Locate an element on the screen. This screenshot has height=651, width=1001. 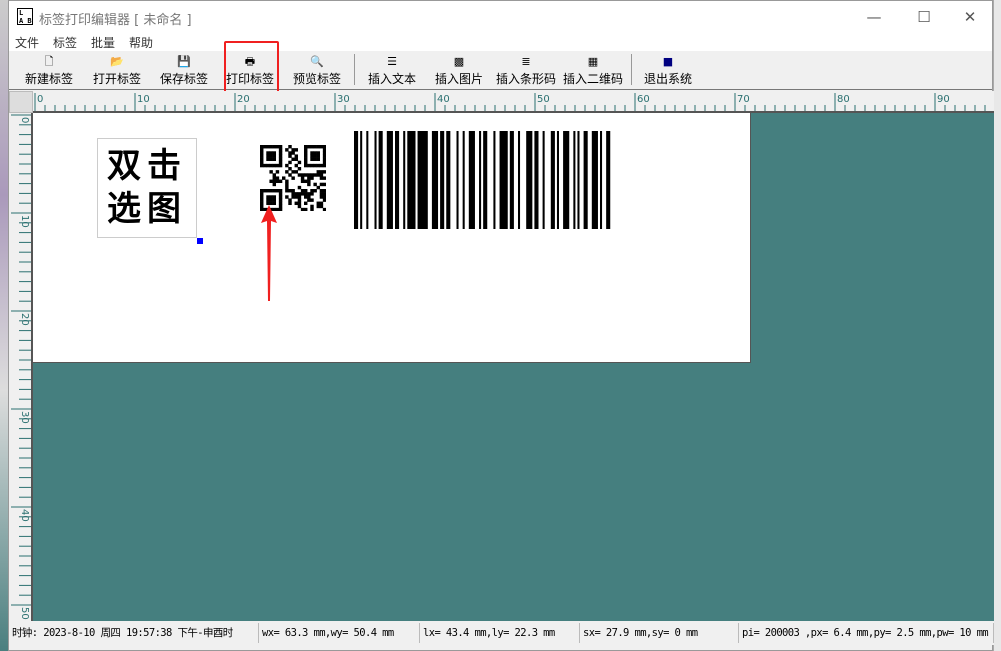
menu-file: 文件 is located at coordinates (27, 42).